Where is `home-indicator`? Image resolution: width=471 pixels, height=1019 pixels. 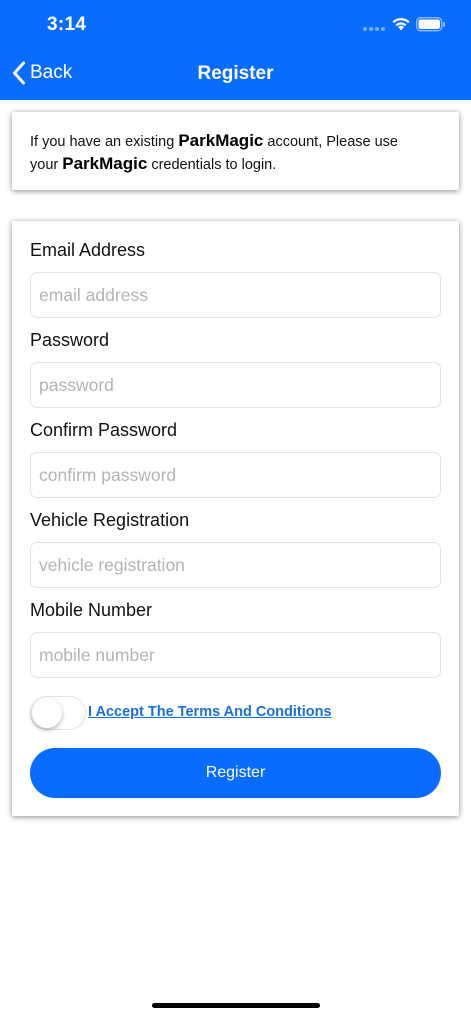 home-indicator is located at coordinates (236, 1005).